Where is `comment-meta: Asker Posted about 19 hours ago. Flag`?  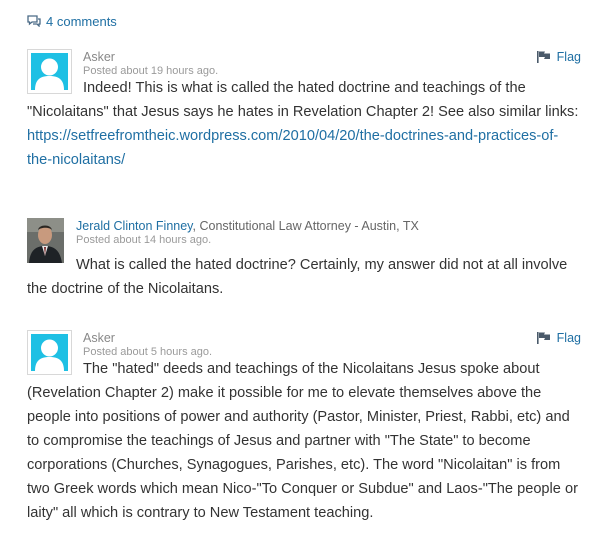
comment-meta: Asker Posted about 19 hours ago. Flag is located at coordinates (333, 64).